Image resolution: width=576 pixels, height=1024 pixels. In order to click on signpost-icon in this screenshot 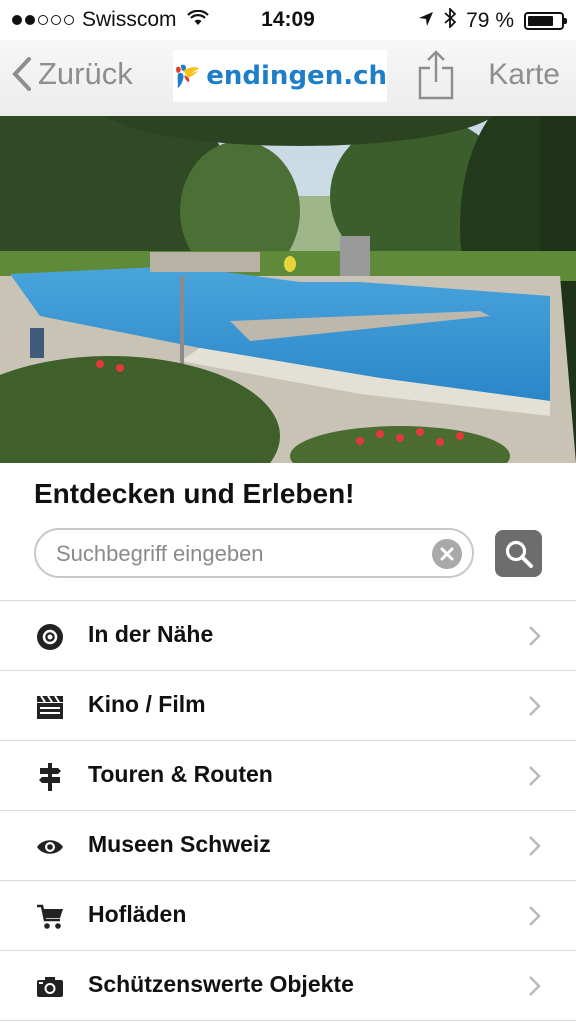, I will do `click(50, 777)`.